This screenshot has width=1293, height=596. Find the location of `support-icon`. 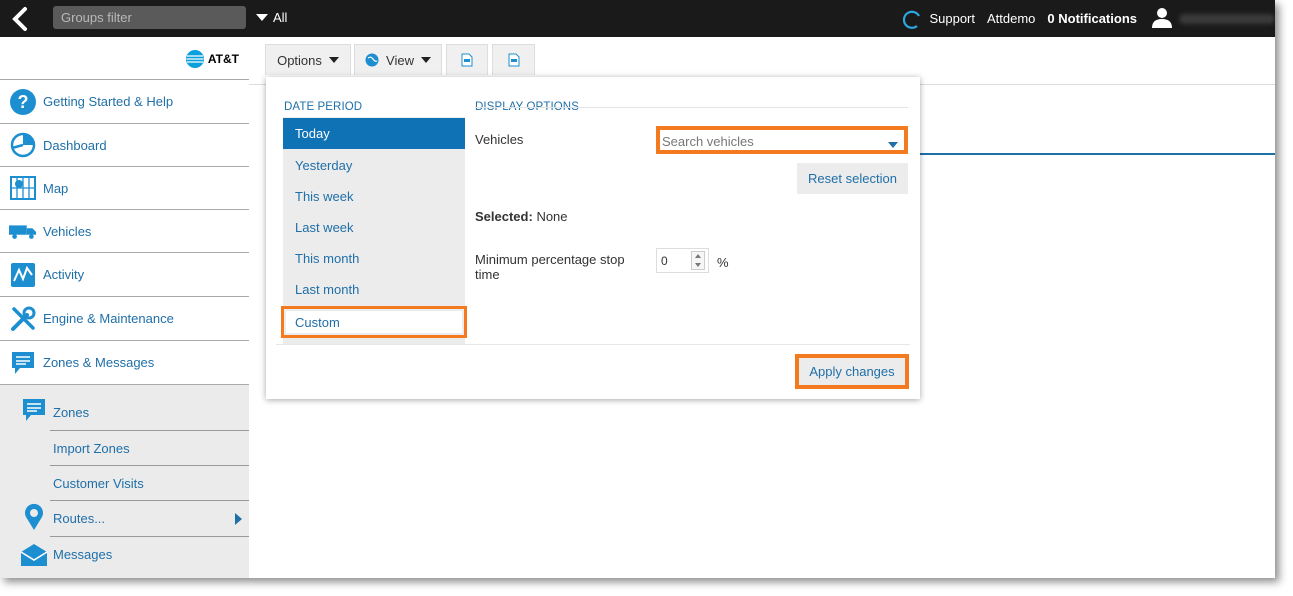

support-icon is located at coordinates (912, 19).